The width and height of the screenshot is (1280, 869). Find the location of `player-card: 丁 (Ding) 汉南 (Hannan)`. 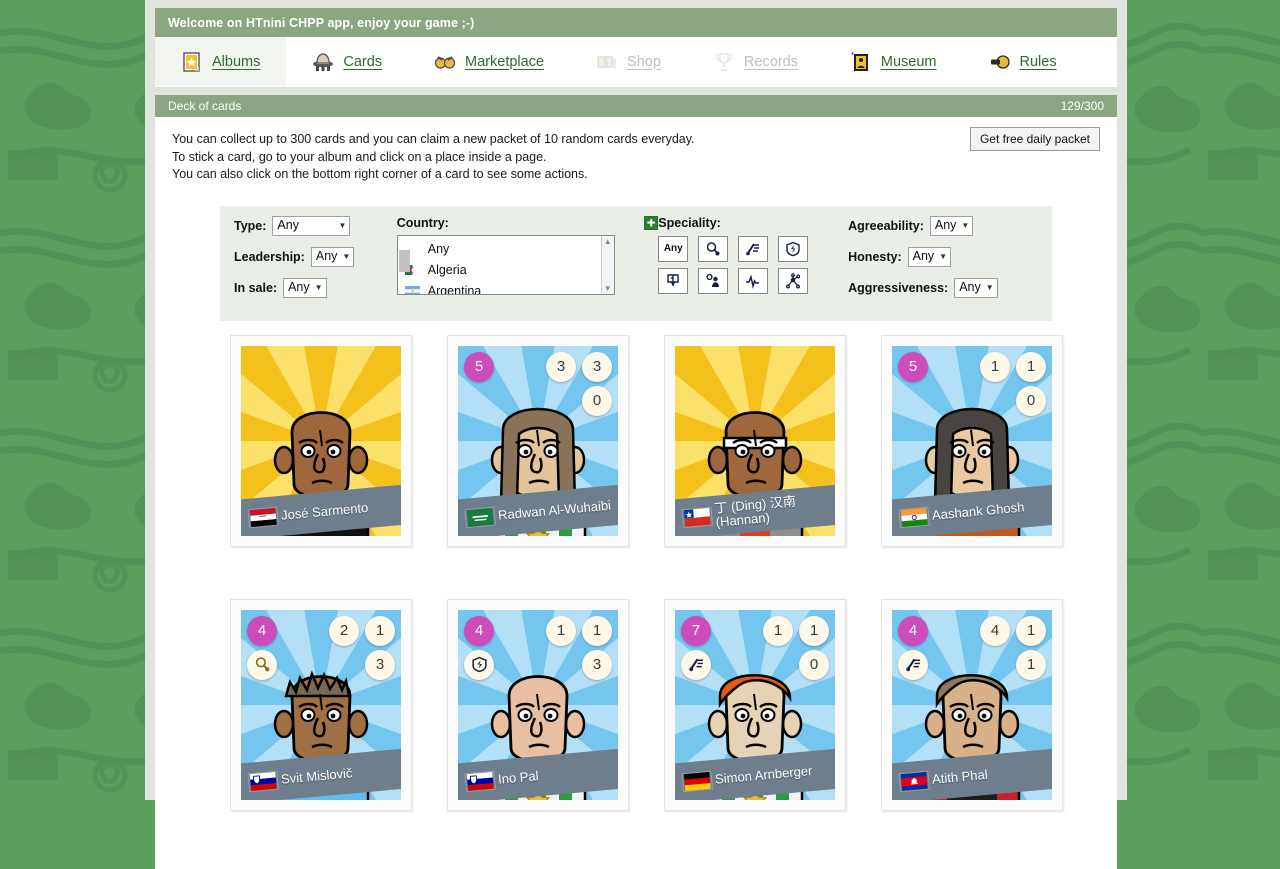

player-card: 丁 (Ding) 汉南 (Hannan) is located at coordinates (755, 440).